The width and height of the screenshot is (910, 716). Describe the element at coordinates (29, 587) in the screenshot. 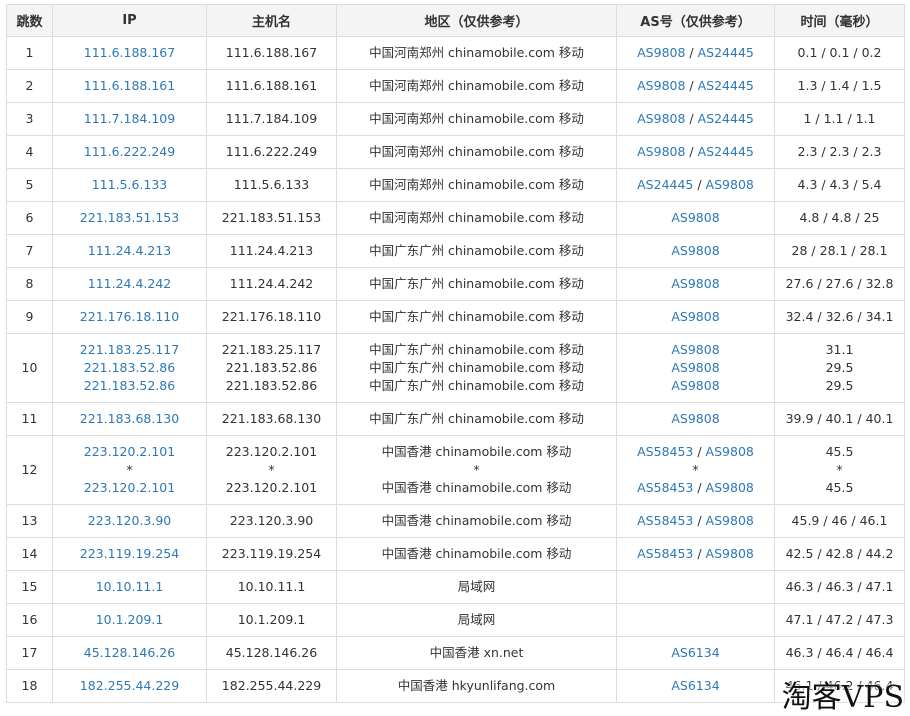

I see `hop-cell: 15` at that location.